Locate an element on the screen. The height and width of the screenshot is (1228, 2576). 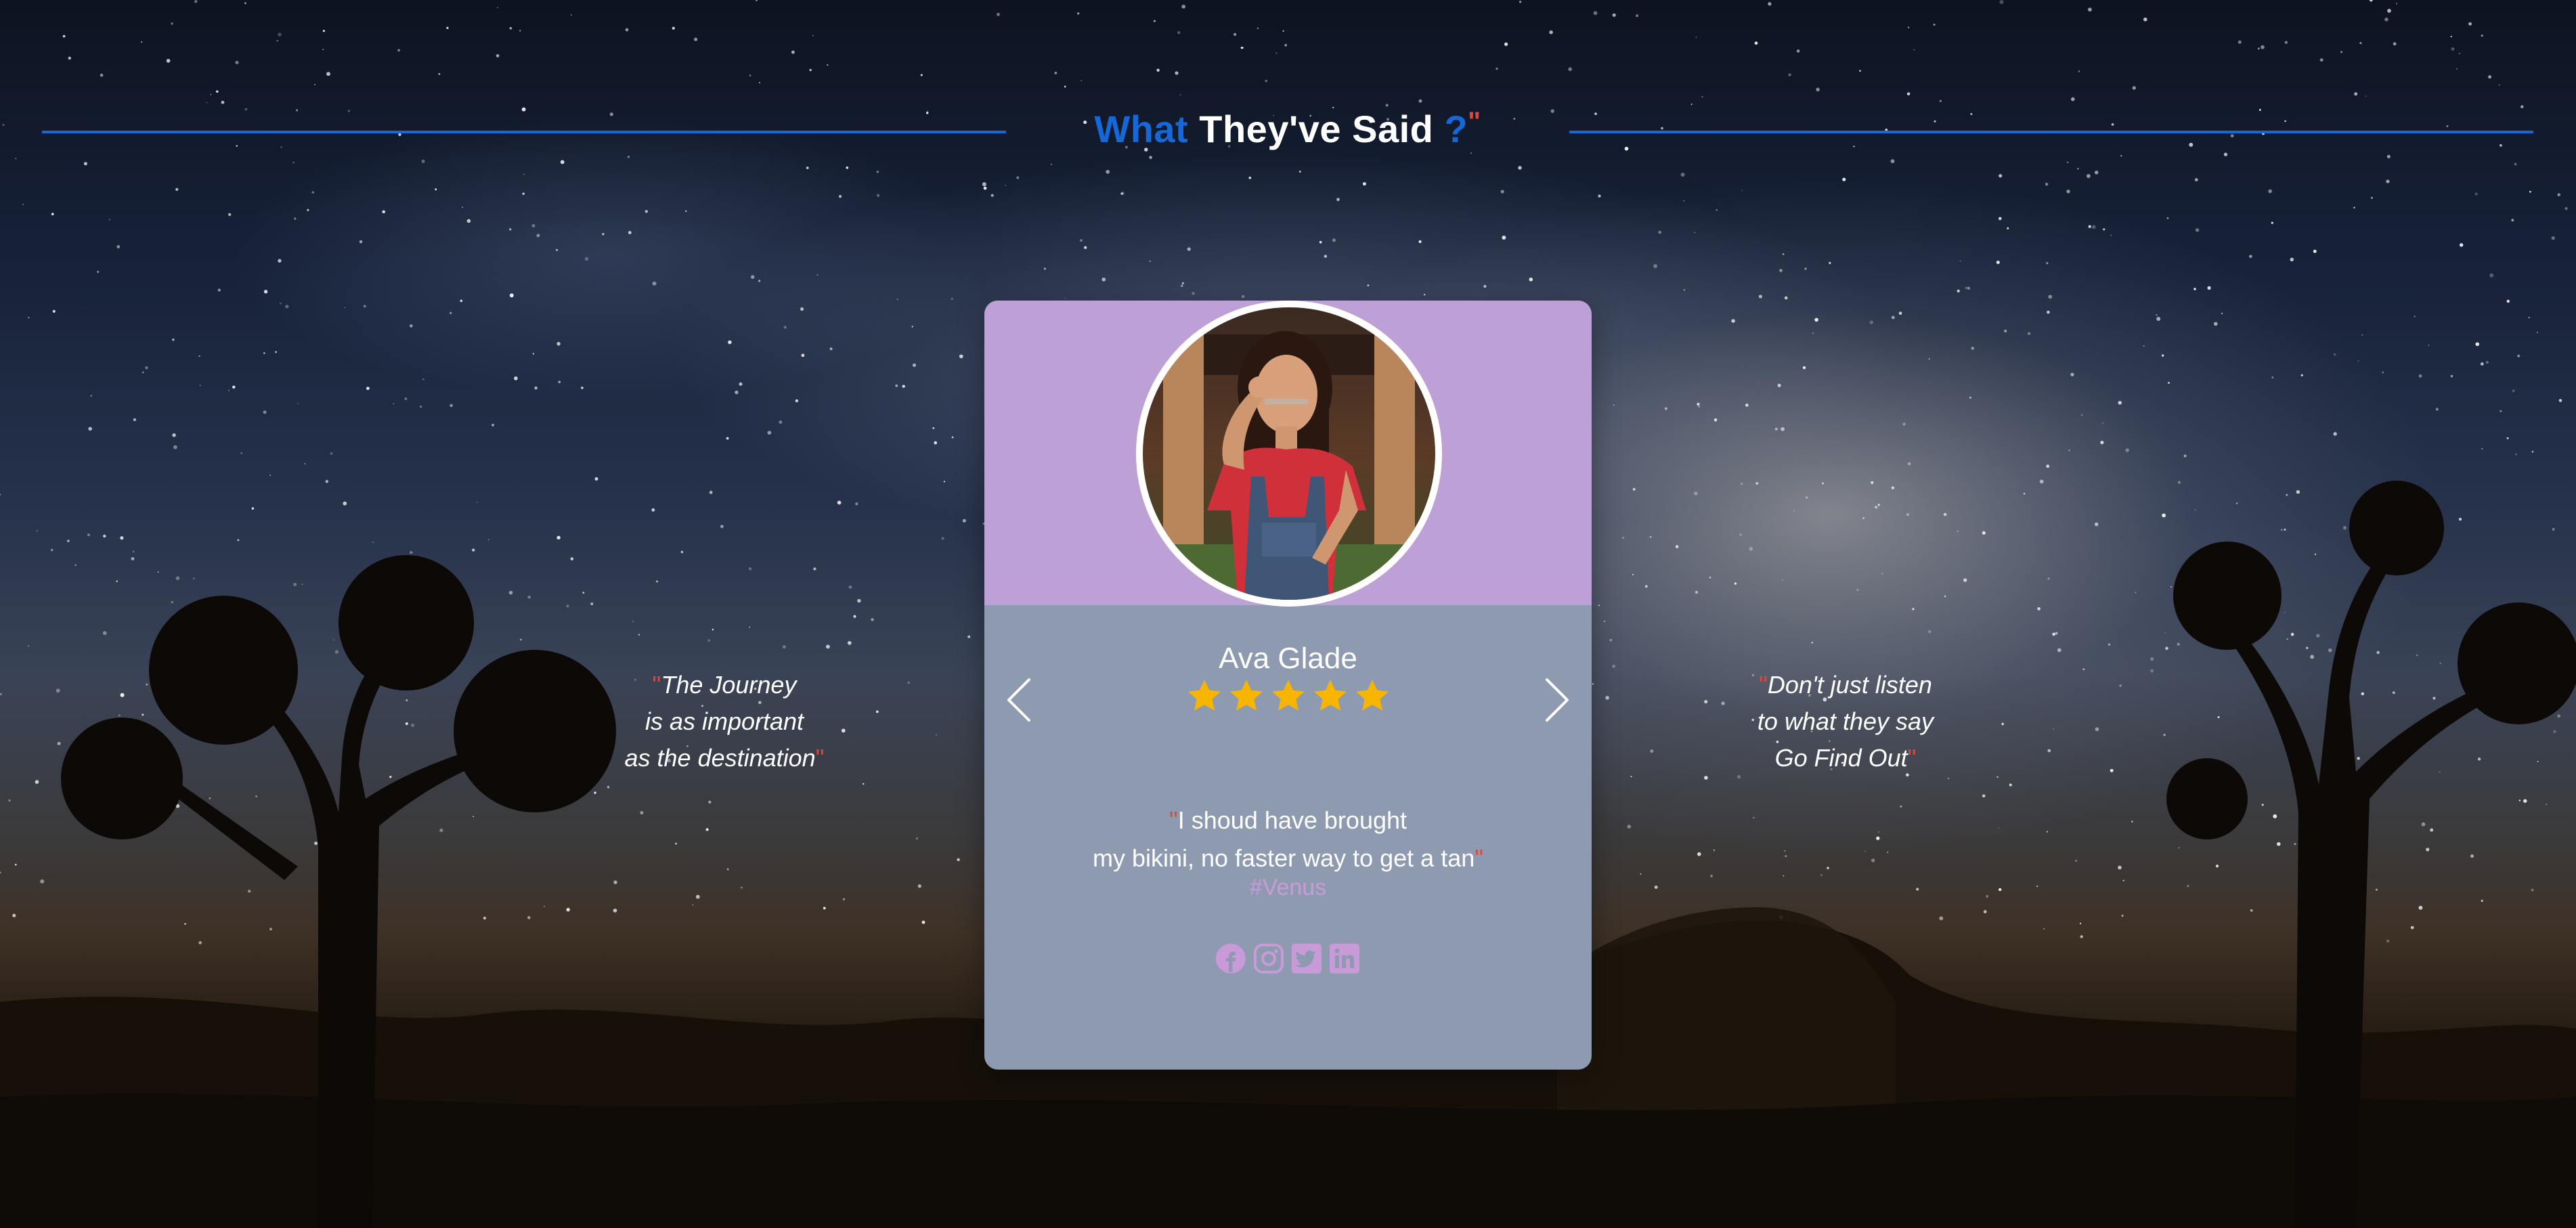
header-divider-right is located at coordinates (2051, 132).